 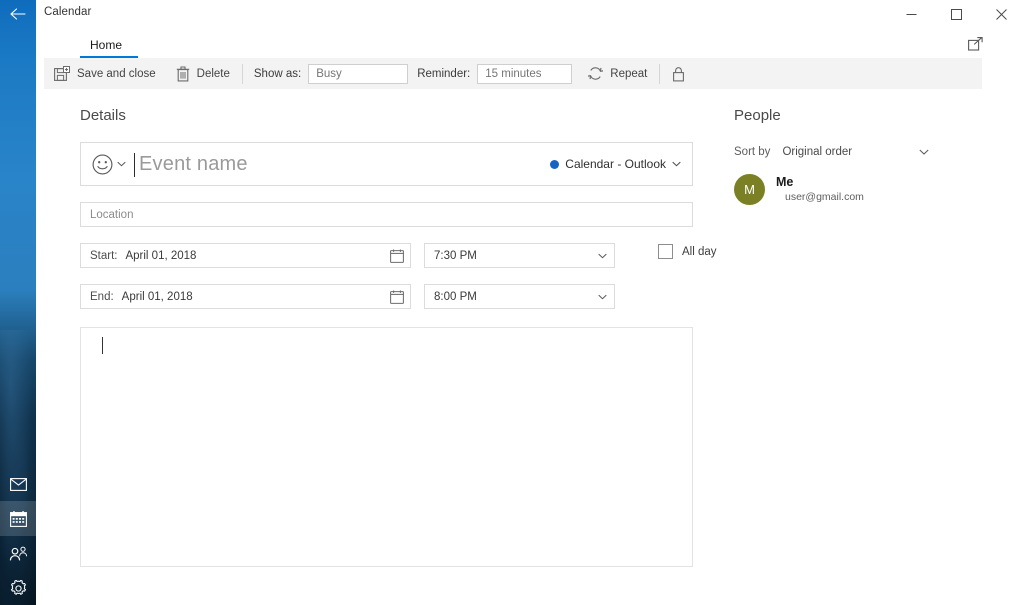 I want to click on delete-button: Delete, so click(x=203, y=73).